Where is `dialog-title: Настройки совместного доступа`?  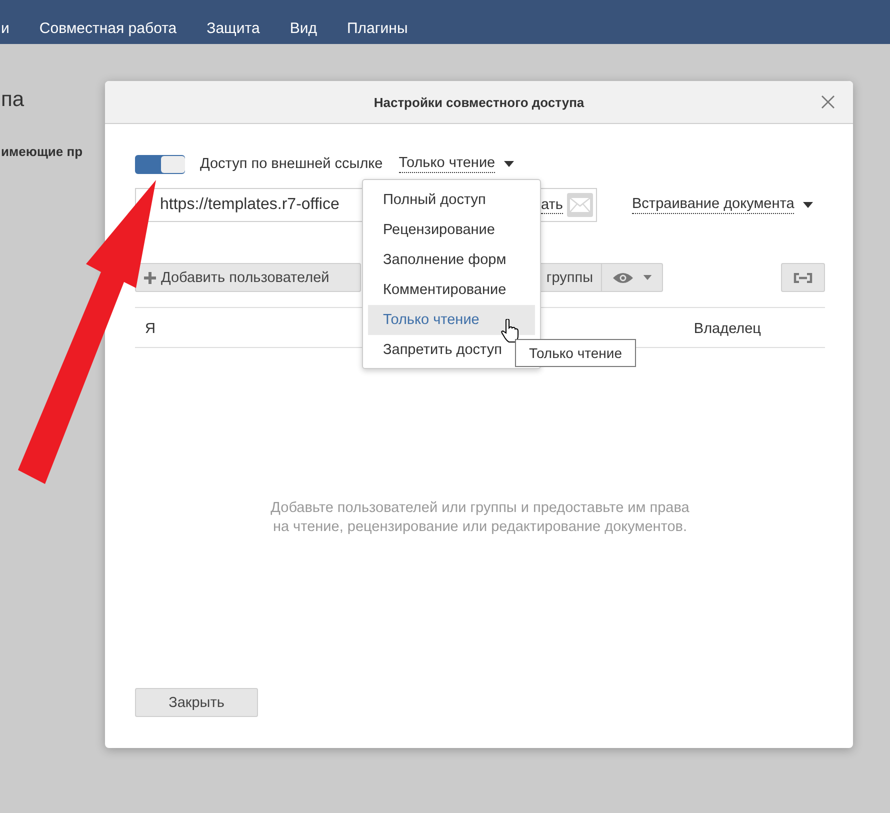 dialog-title: Настройки совместного доступа is located at coordinates (479, 102).